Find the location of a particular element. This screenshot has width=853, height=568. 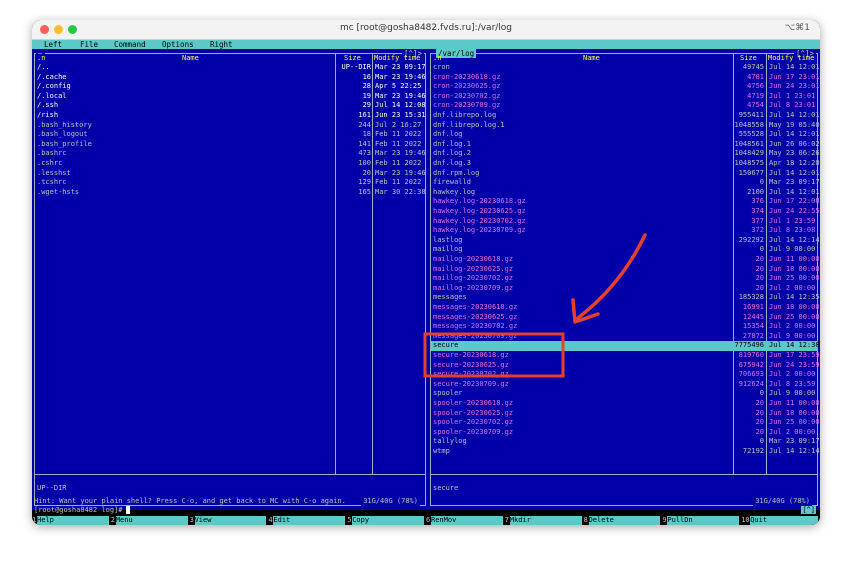

annotation-overlay is located at coordinates (535, 305).